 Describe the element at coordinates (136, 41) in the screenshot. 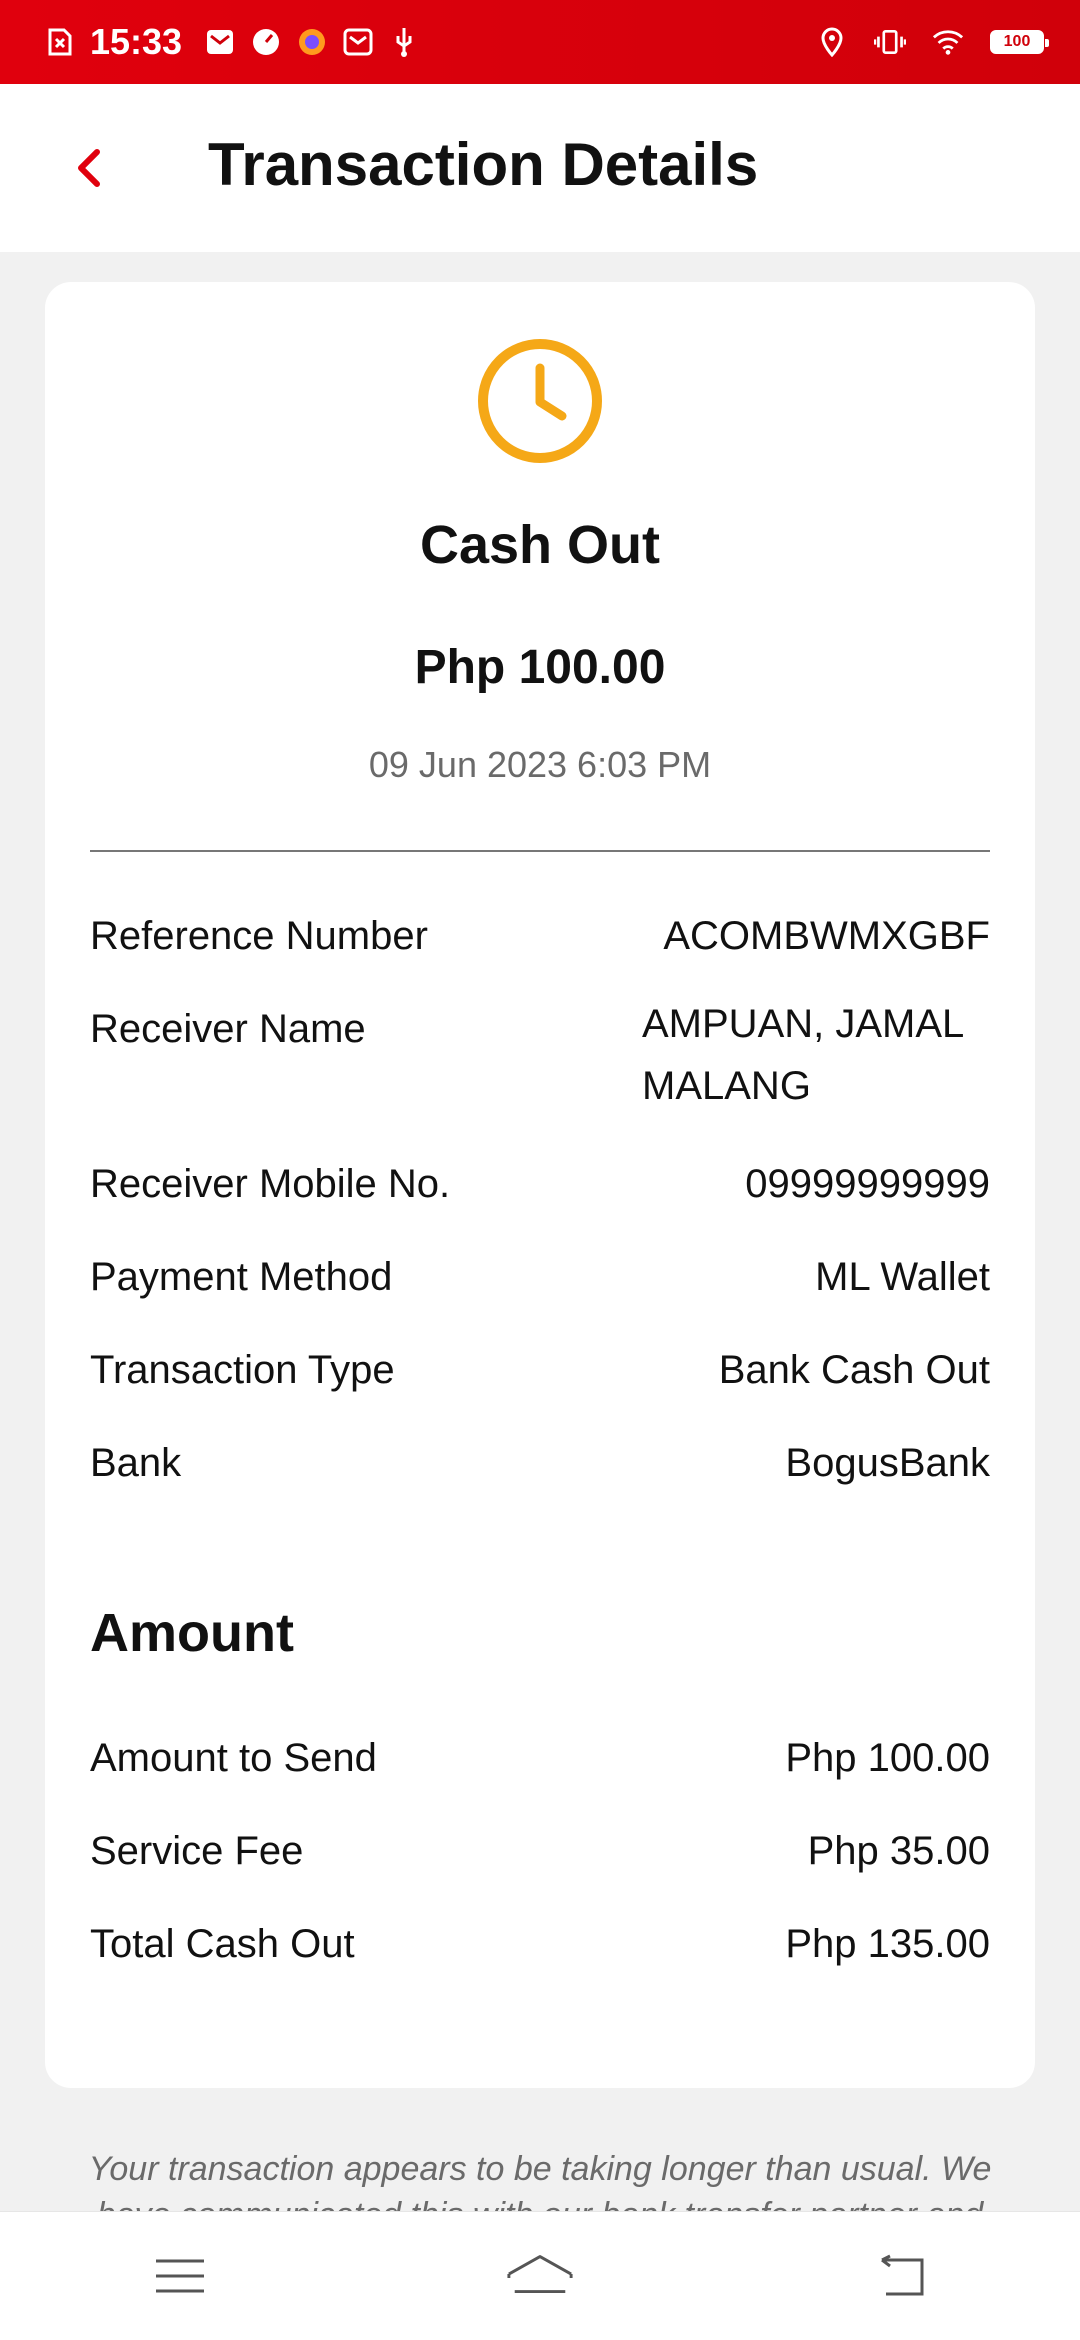

I see `status-time: 15:33` at that location.